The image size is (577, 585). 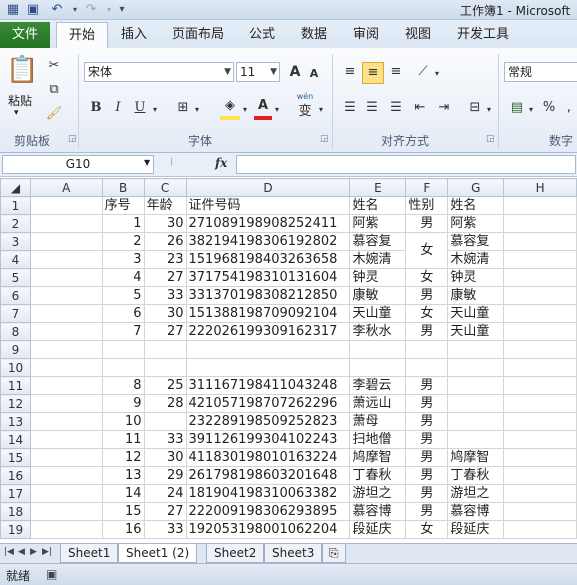 What do you see at coordinates (158, 553) in the screenshot?
I see `sheet-tab-sheet1-2: Sheet1 (2)` at bounding box center [158, 553].